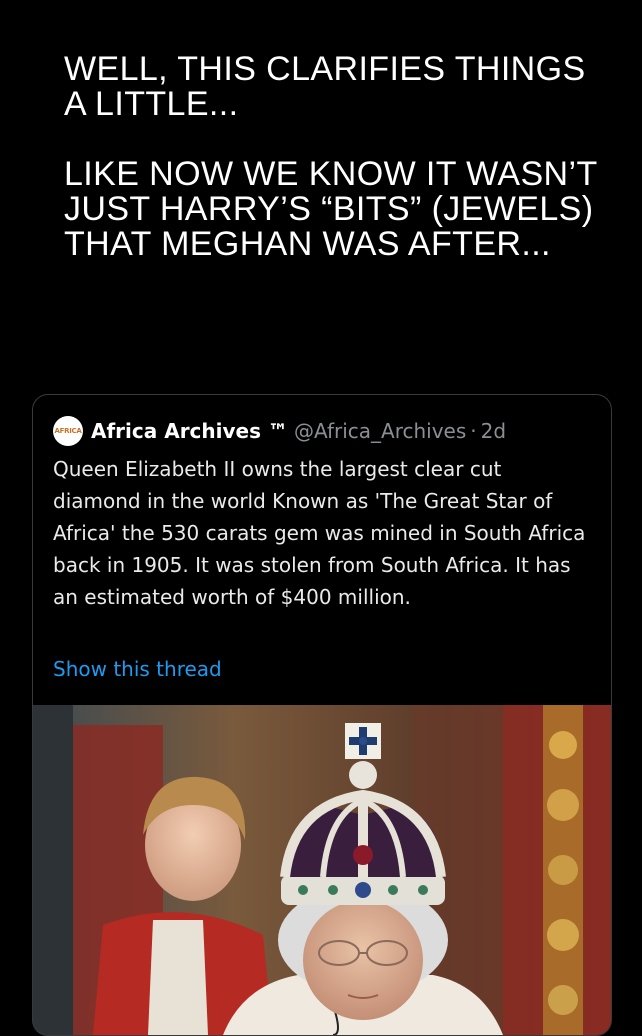 Image resolution: width=642 pixels, height=1036 pixels. Describe the element at coordinates (189, 431) in the screenshot. I see `display-name: Africa Archives ™` at that location.